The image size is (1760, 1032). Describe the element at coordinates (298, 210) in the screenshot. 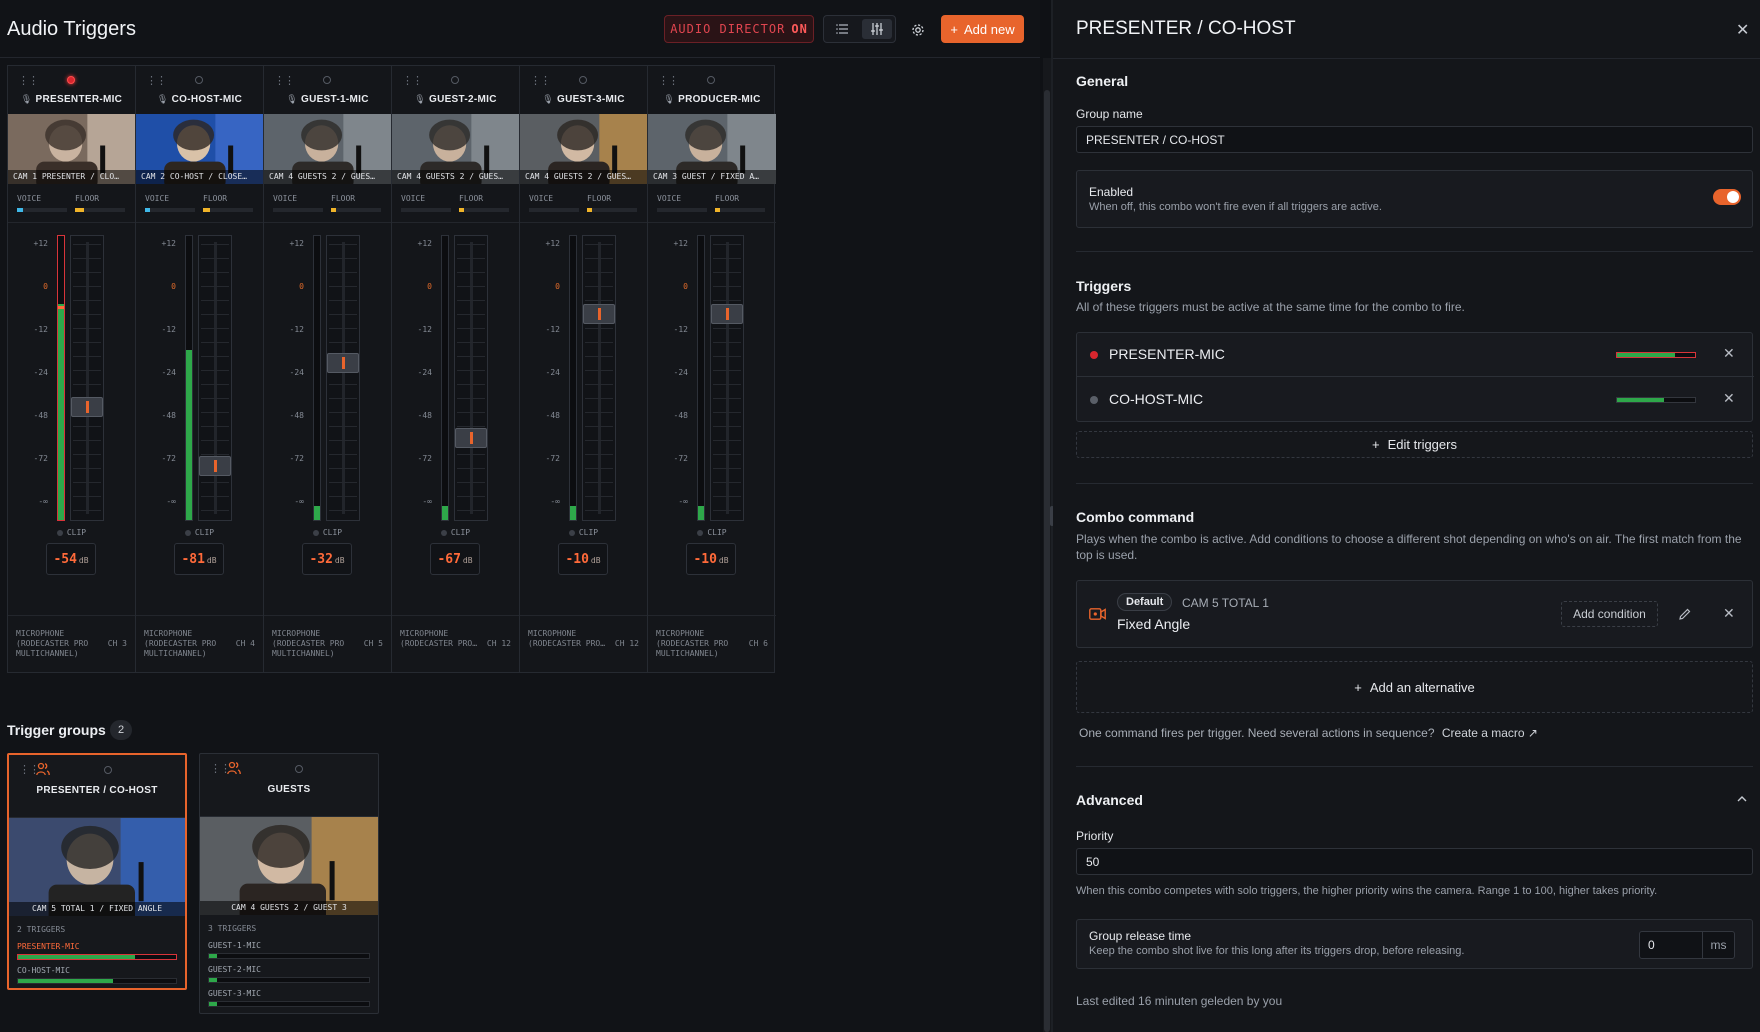

I see `voice-bar` at that location.